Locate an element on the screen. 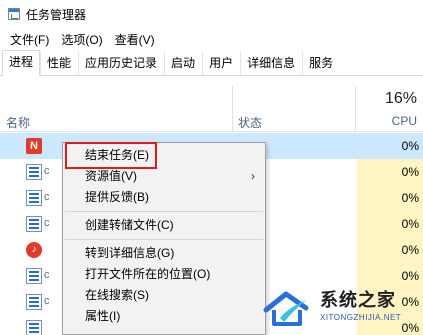 This screenshot has width=423, height=335. menu-open-file-location: 打开文件所在的位置(O) is located at coordinates (164, 274).